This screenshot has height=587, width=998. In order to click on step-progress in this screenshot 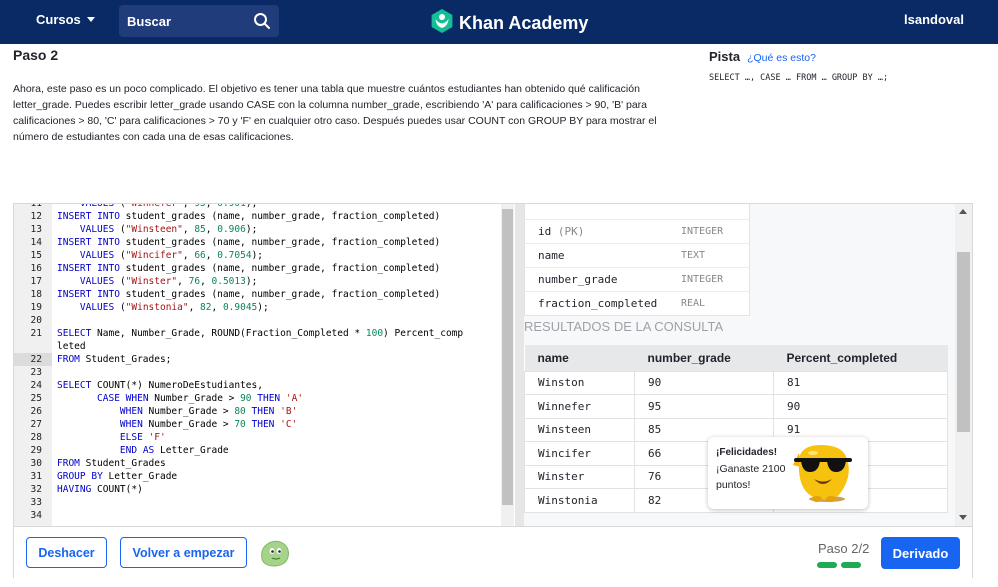, I will do `click(839, 565)`.